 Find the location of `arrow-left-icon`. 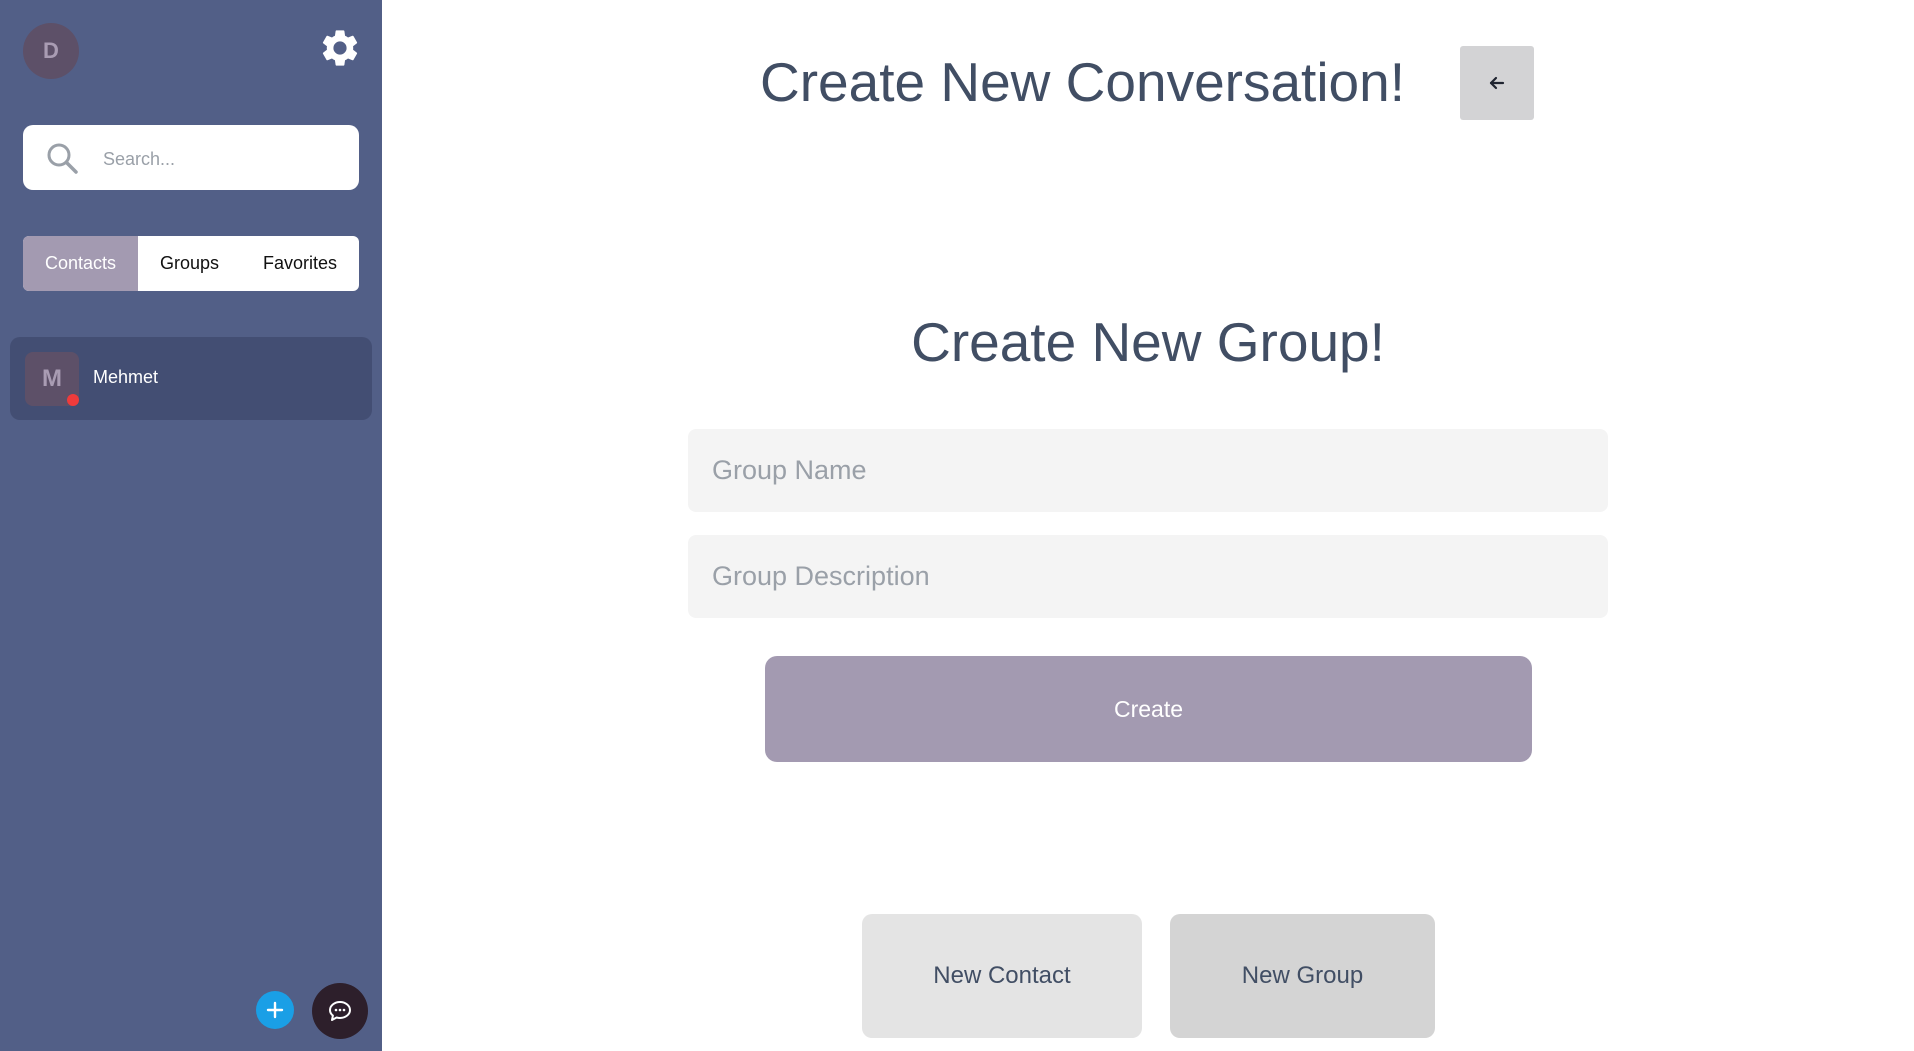

arrow-left-icon is located at coordinates (1497, 83).